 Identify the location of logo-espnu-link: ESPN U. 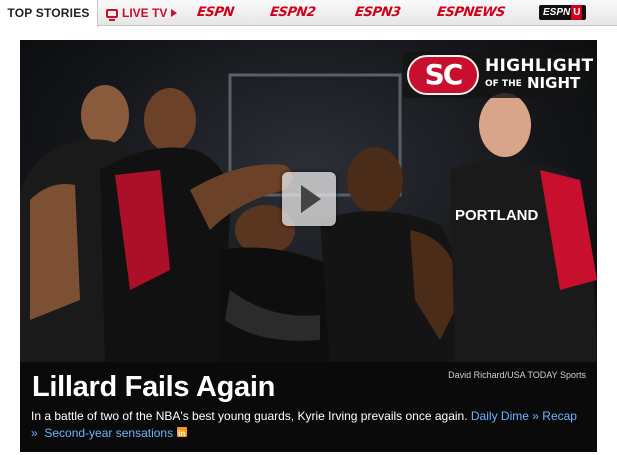
(563, 12).